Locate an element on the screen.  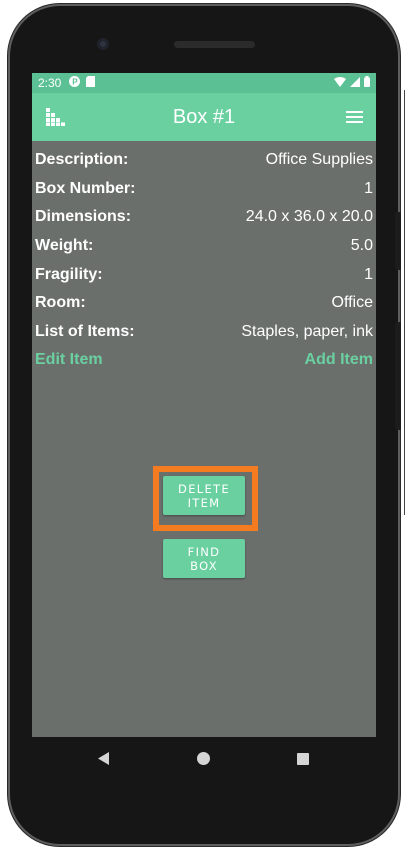
delete-button-label-line2: ITEM is located at coordinates (204, 502).